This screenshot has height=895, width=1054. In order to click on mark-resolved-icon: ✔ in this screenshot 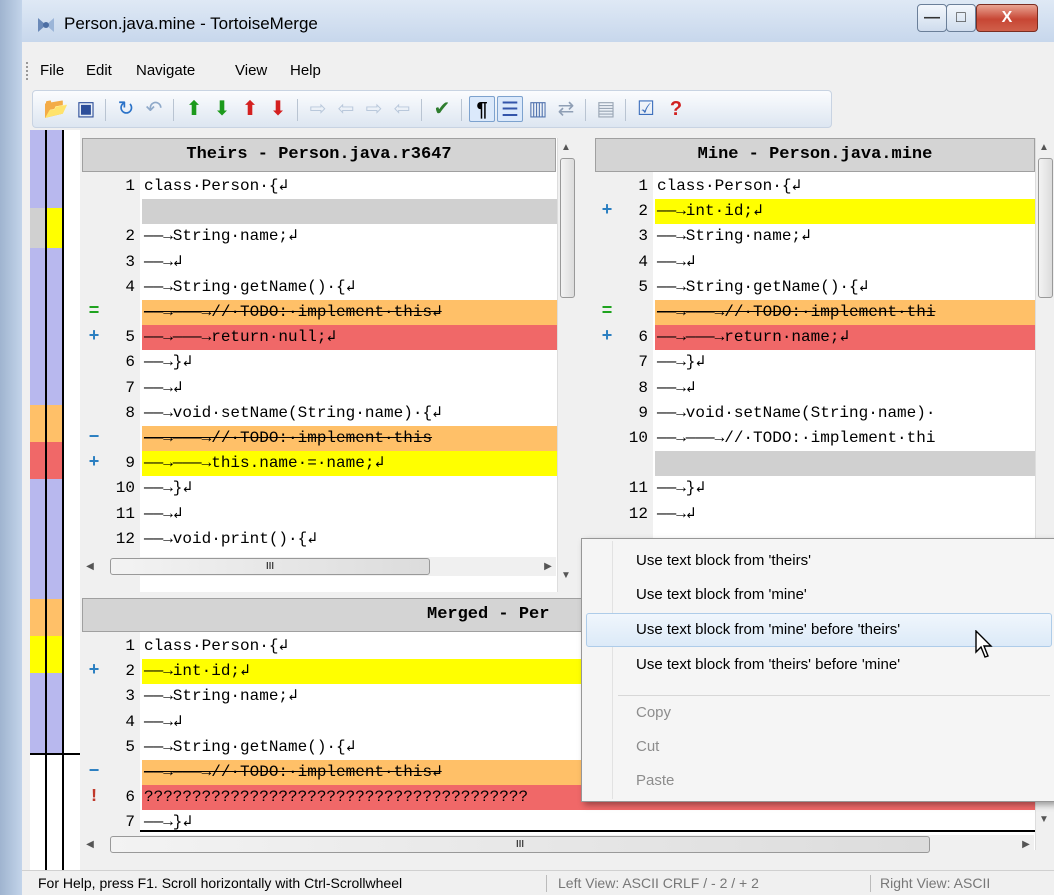, I will do `click(442, 109)`.